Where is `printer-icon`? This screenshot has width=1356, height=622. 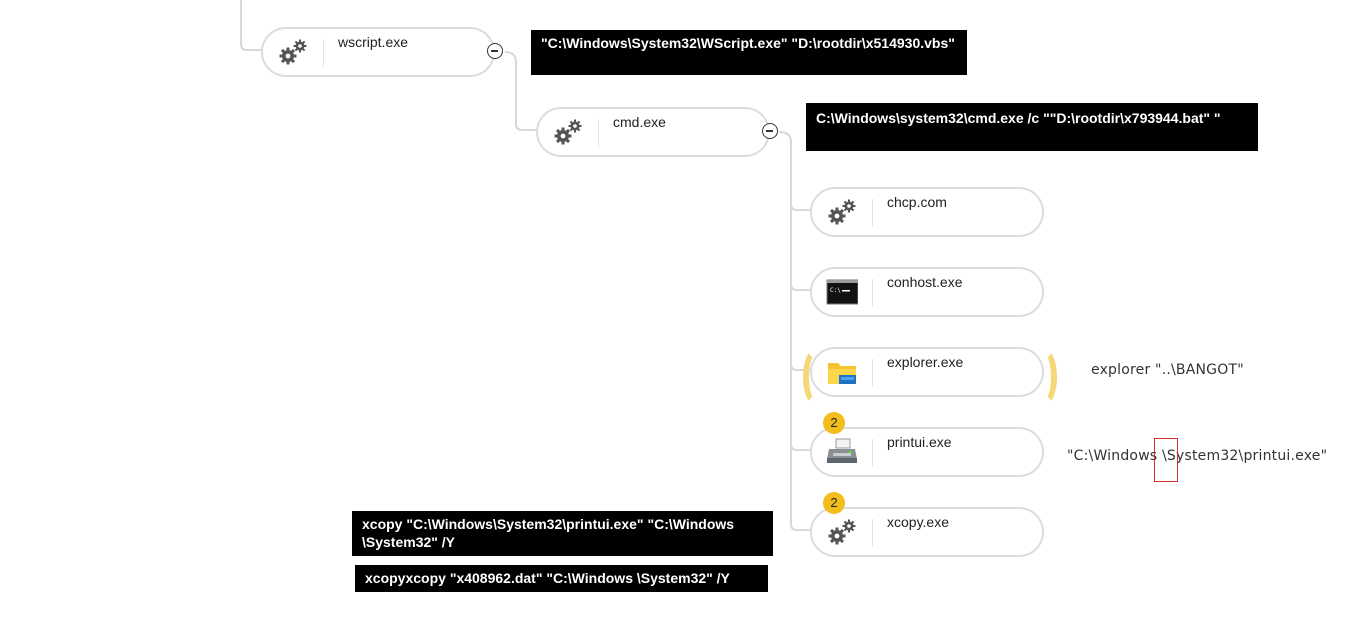
printer-icon is located at coordinates (842, 452).